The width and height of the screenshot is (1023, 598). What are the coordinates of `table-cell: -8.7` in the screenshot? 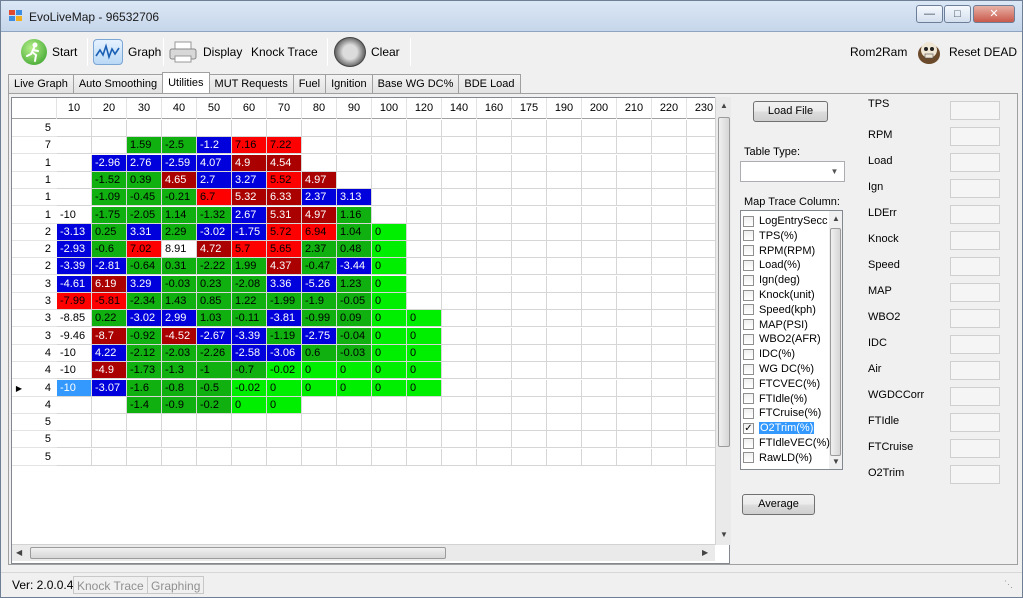 It's located at (109, 336).